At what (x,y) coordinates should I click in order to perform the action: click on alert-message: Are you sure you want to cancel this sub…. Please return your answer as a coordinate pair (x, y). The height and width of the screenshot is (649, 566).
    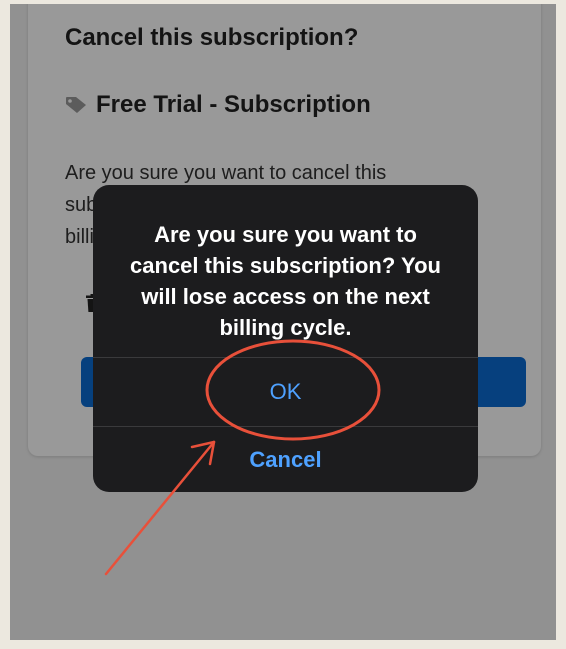
    Looking at the image, I should click on (285, 281).